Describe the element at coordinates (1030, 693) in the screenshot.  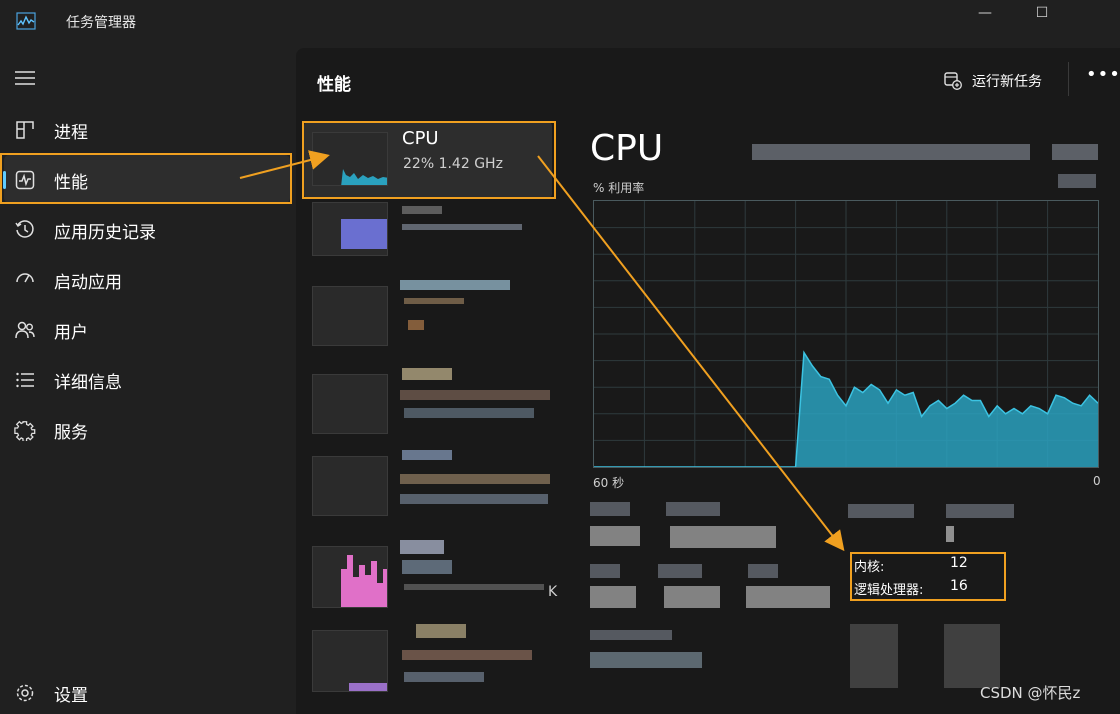
I see `watermark: CSDN @怀民z` at that location.